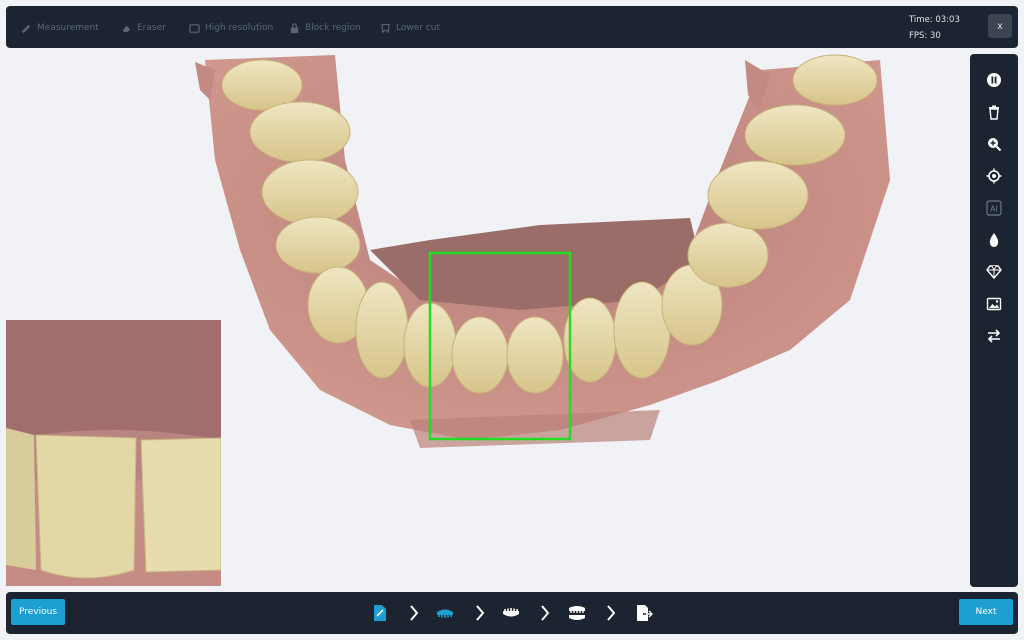 The height and width of the screenshot is (640, 1024). I want to click on lower-cut-tool: Lower cut, so click(410, 28).